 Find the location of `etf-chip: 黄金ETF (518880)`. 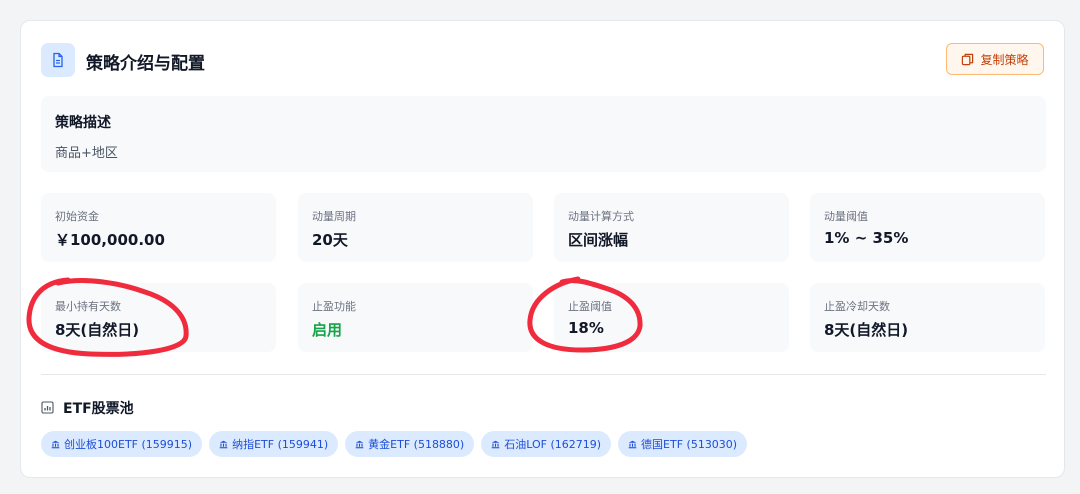

etf-chip: 黄金ETF (518880) is located at coordinates (410, 444).